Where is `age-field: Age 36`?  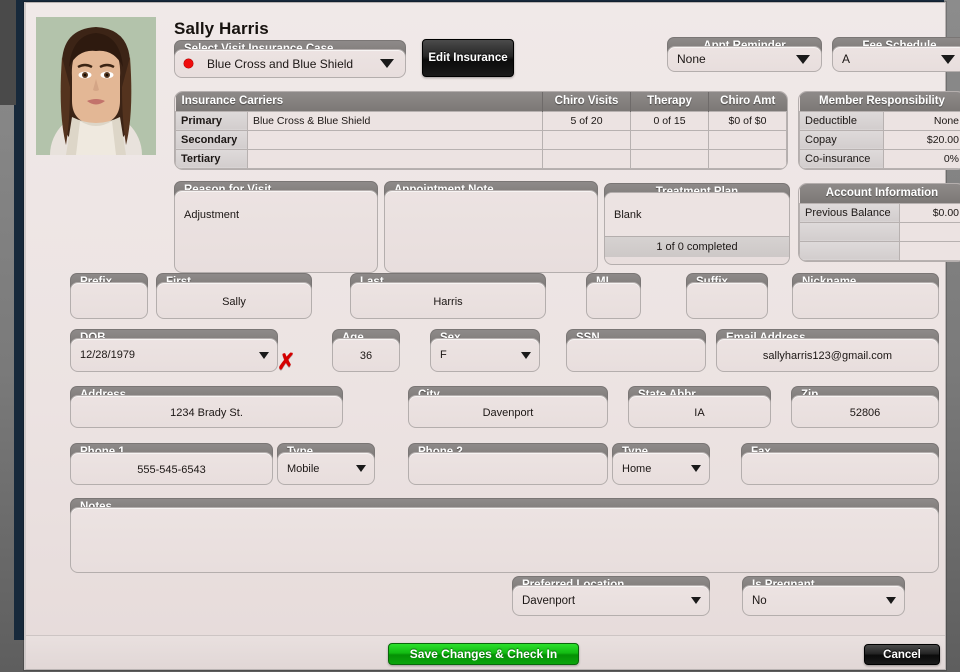 age-field: Age 36 is located at coordinates (366, 350).